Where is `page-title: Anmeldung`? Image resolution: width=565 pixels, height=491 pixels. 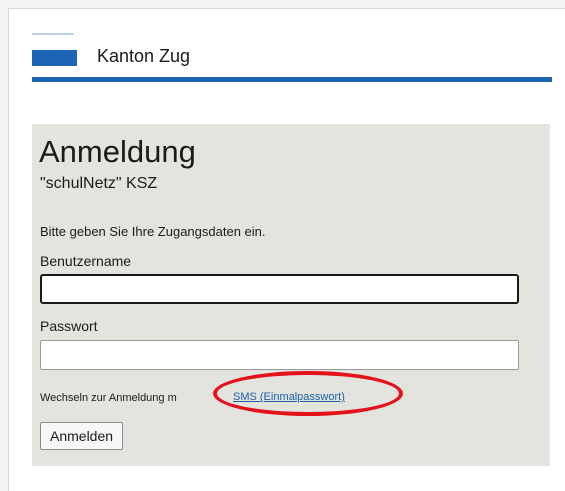
page-title: Anmeldung is located at coordinates (117, 151).